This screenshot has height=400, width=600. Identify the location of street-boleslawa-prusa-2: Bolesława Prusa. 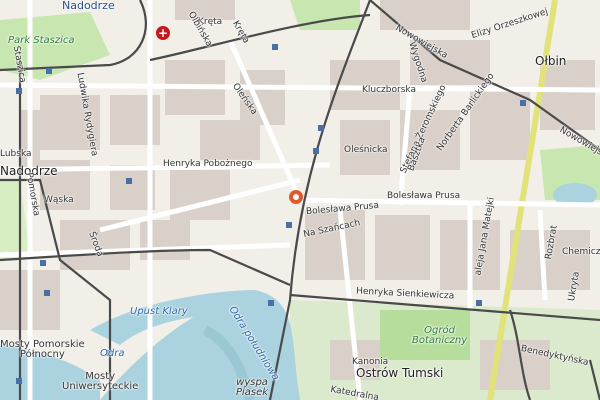
(424, 196).